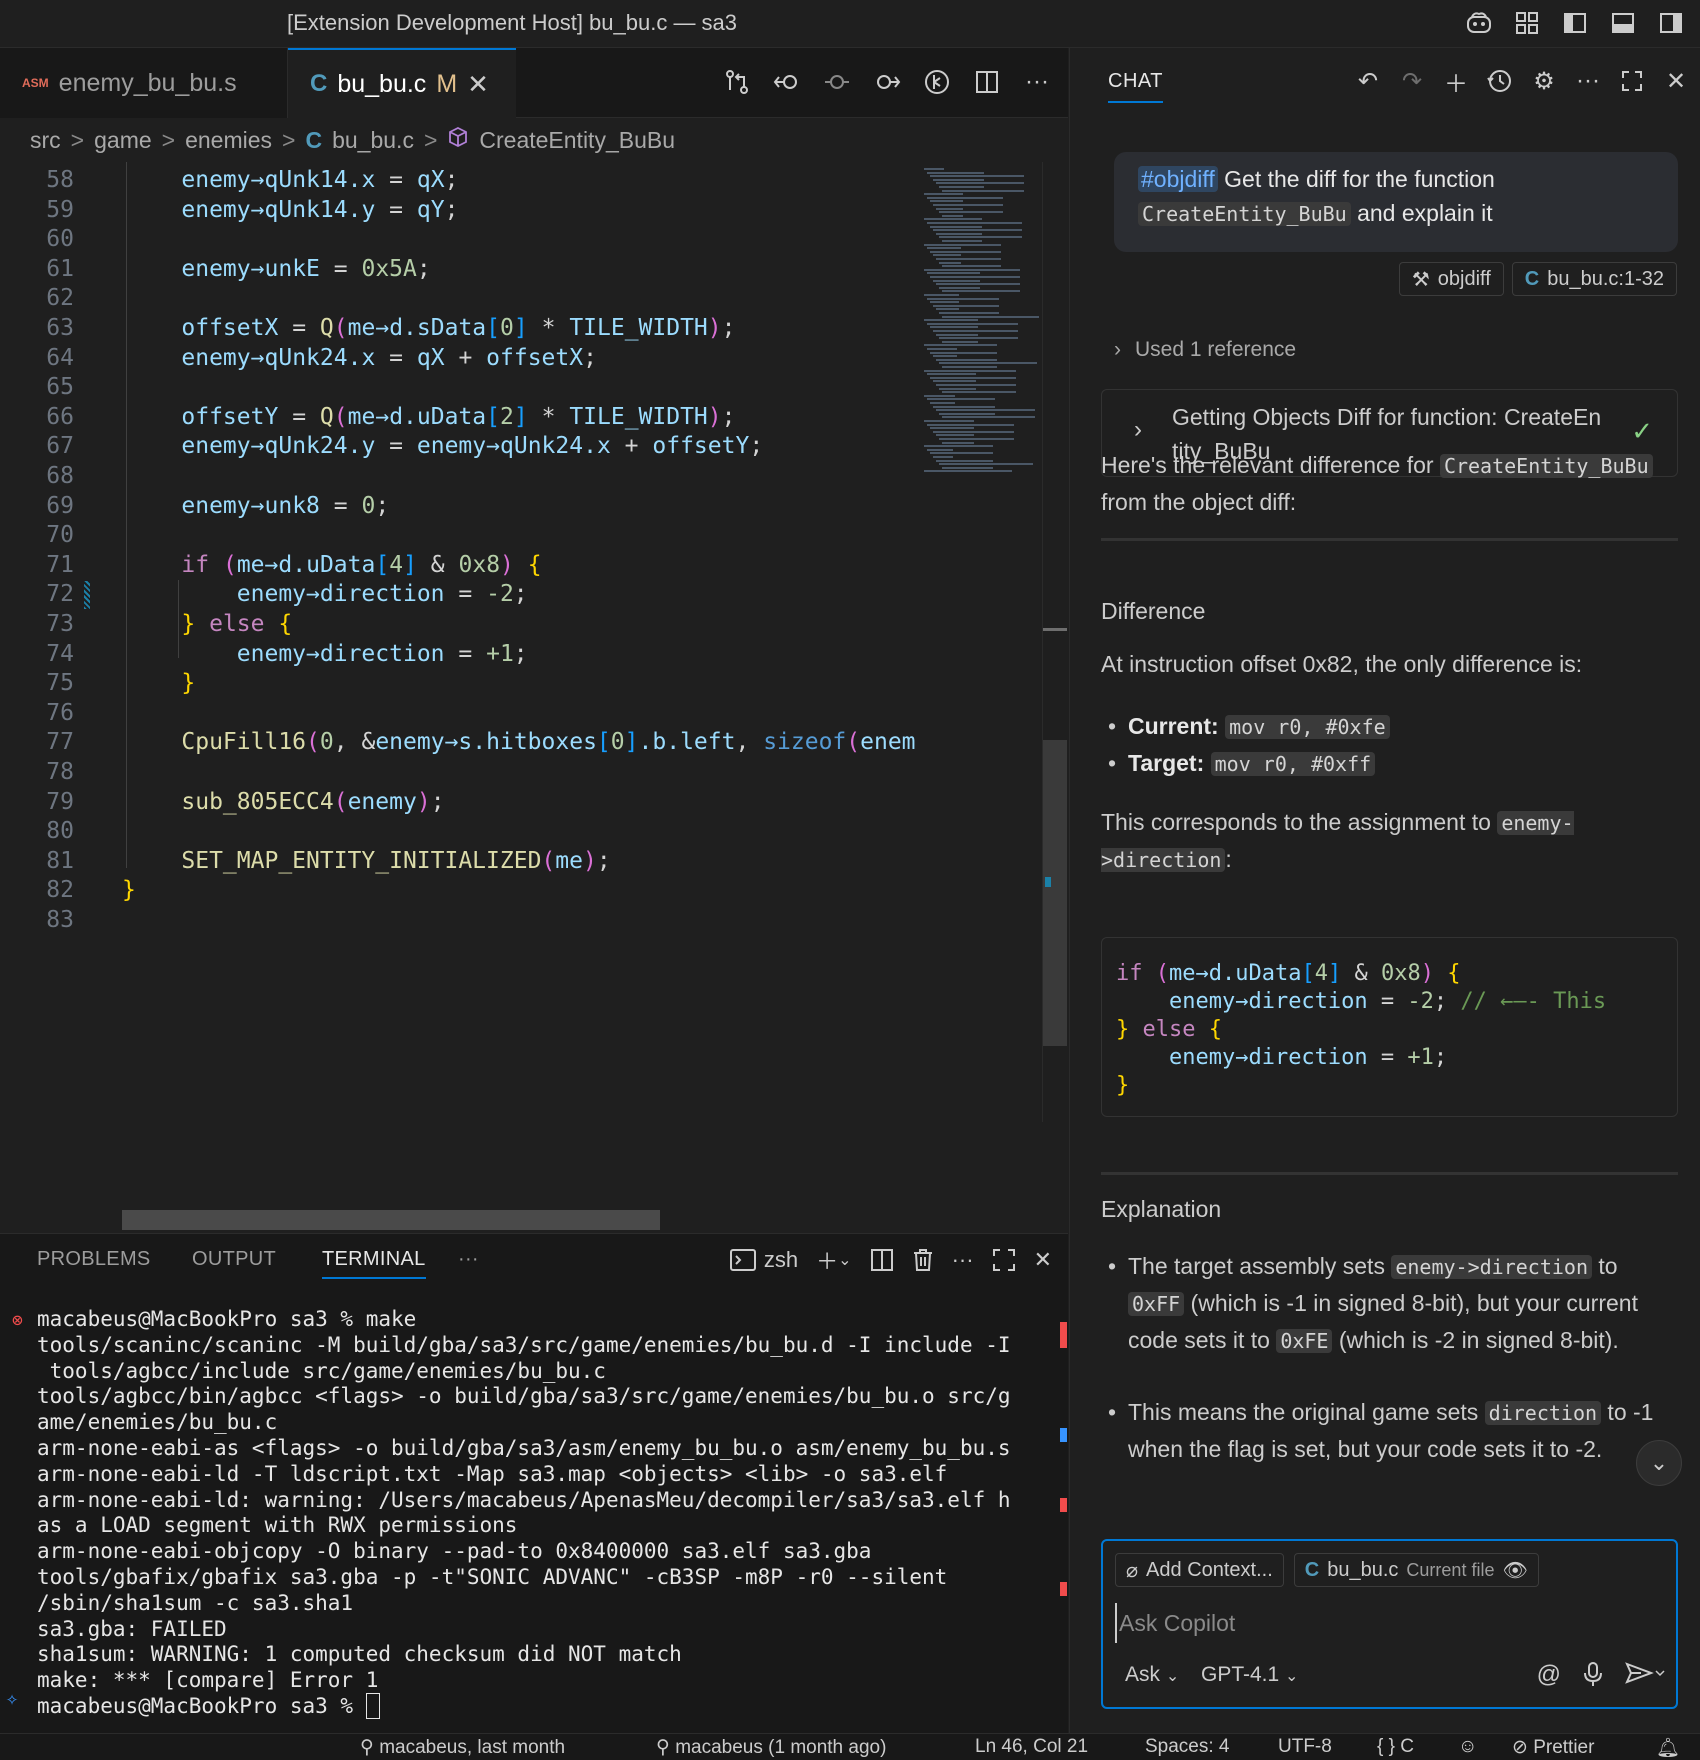  Describe the element at coordinates (577, 140) in the screenshot. I see `breadcrumb-symbol: CreateEntity_BuBu` at that location.